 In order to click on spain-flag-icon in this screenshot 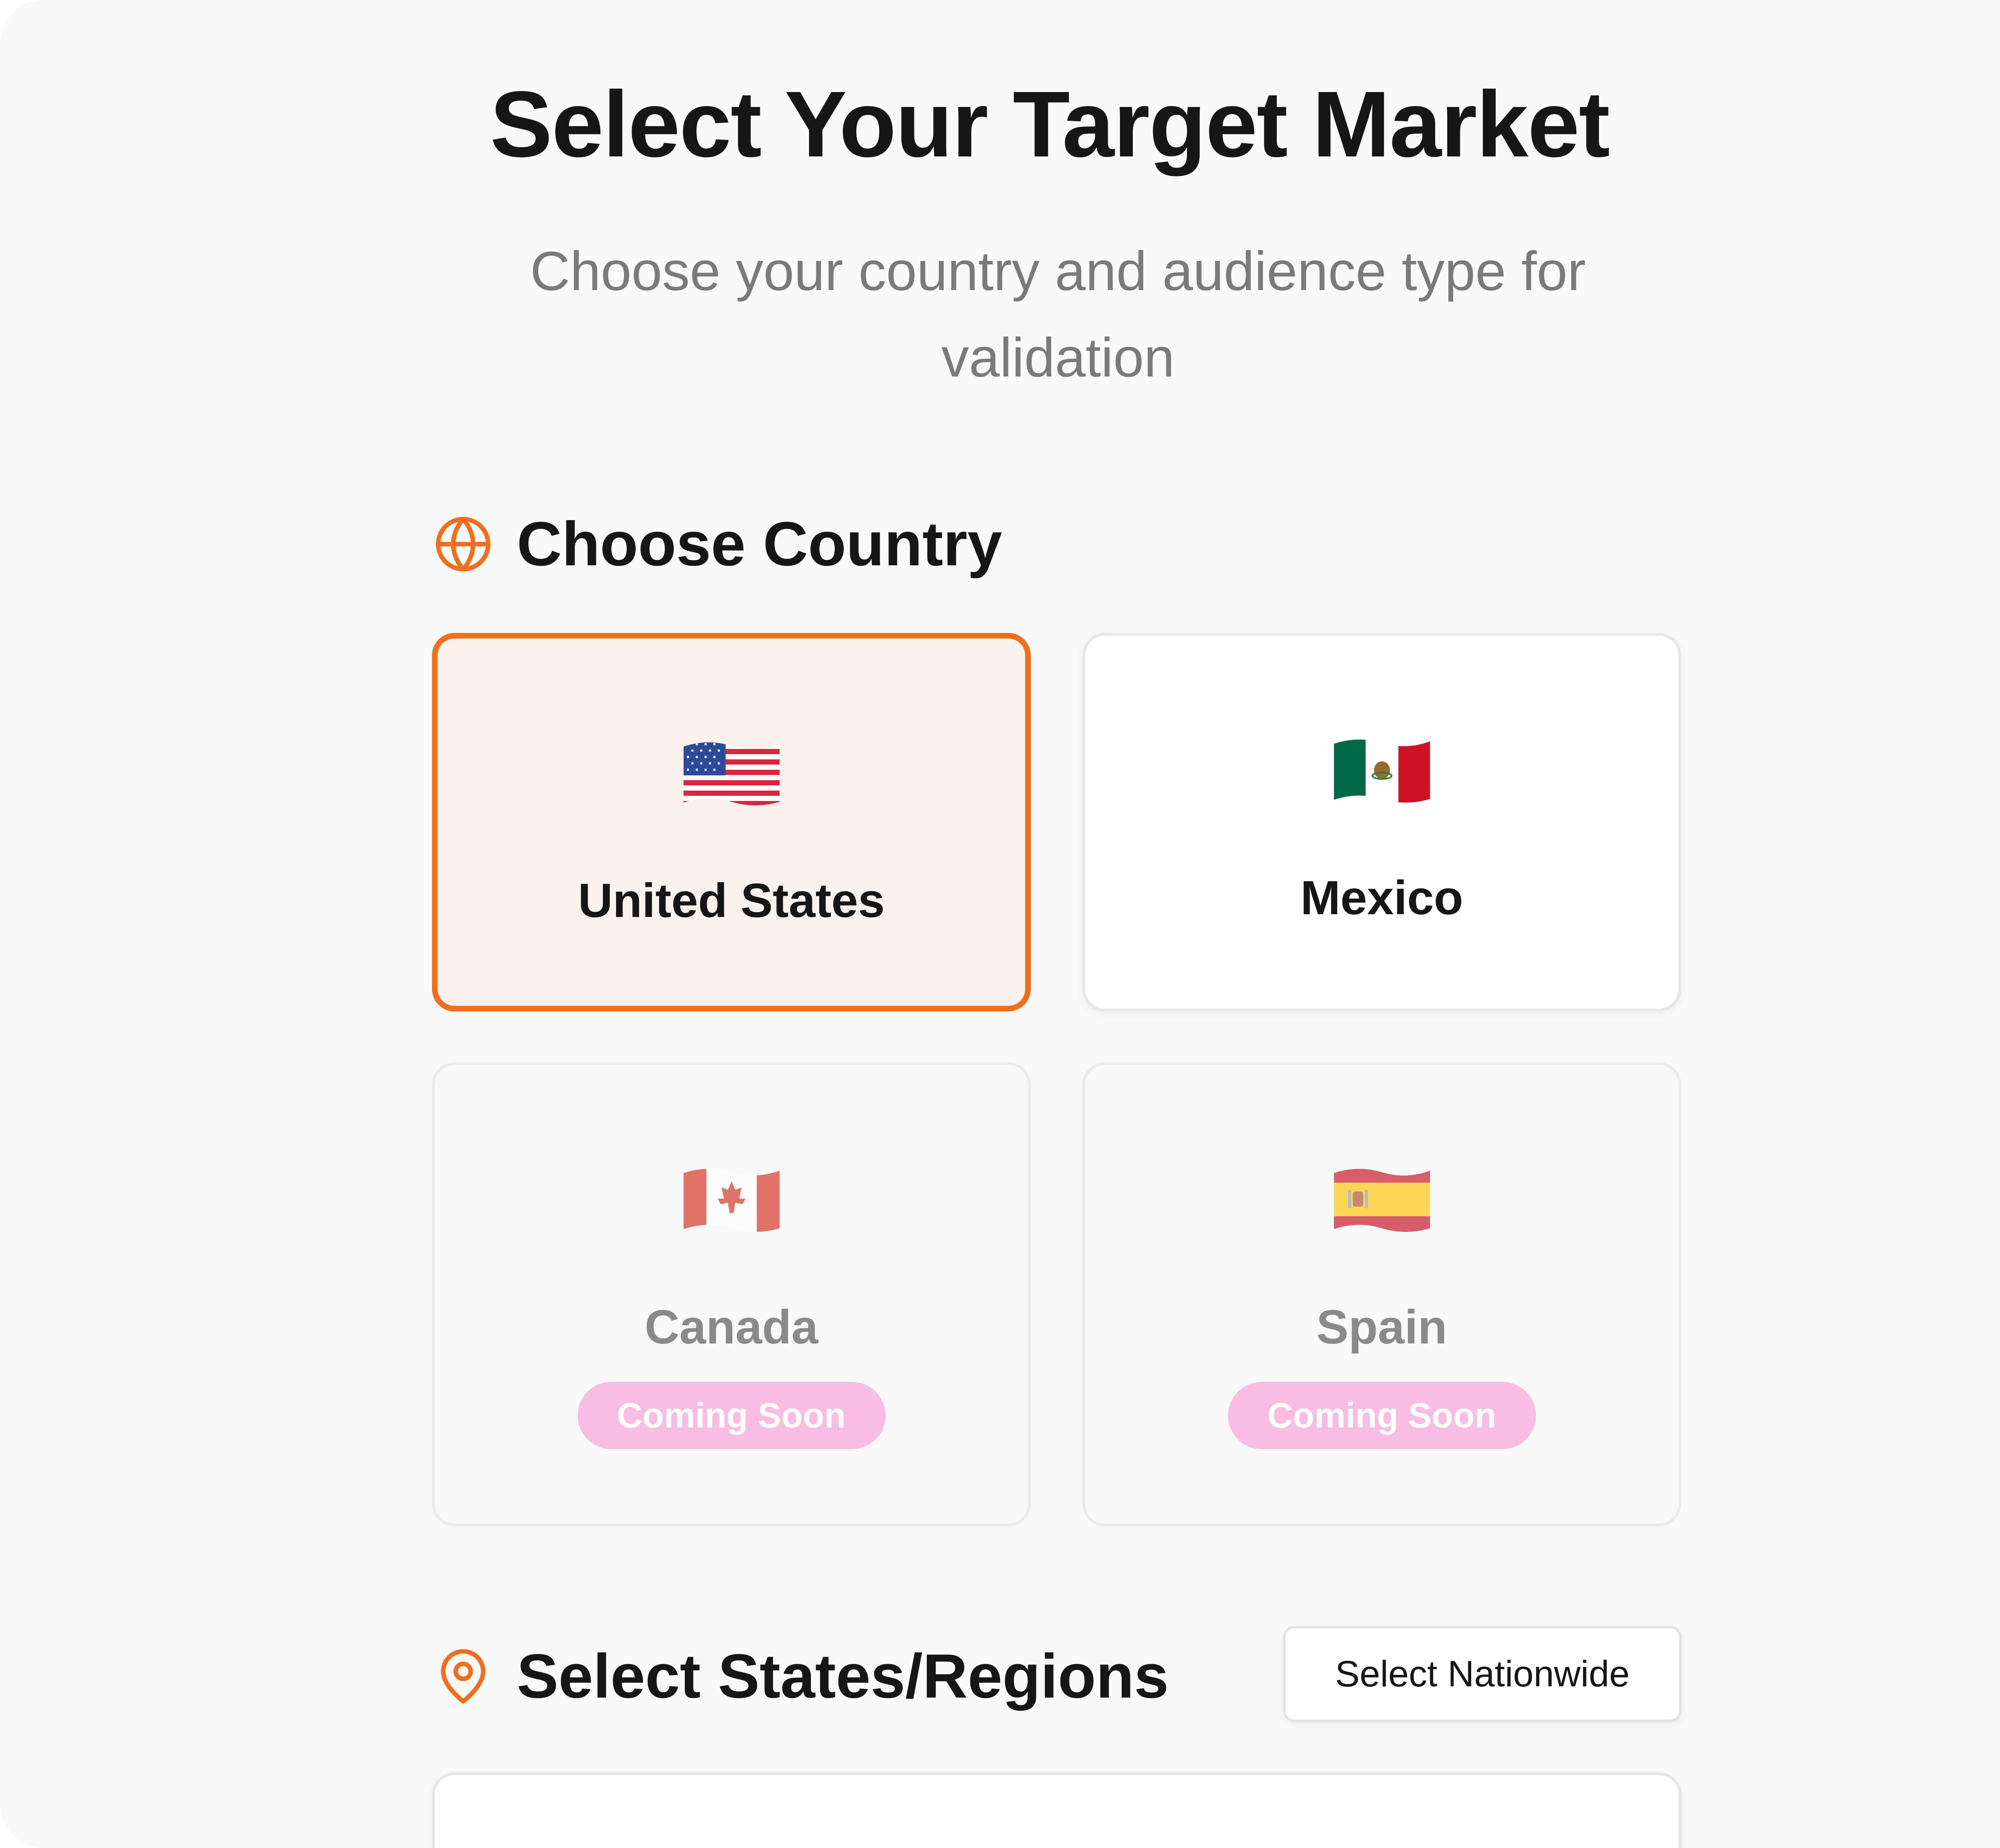, I will do `click(1382, 1200)`.